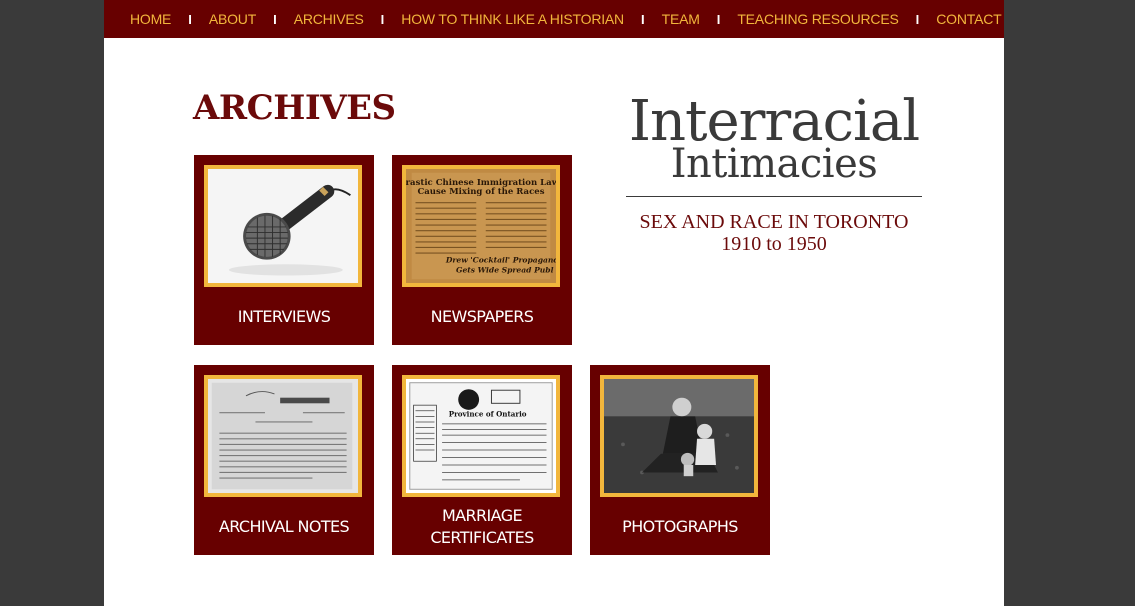  I want to click on certificate-heading: Province of Ontario, so click(488, 413).